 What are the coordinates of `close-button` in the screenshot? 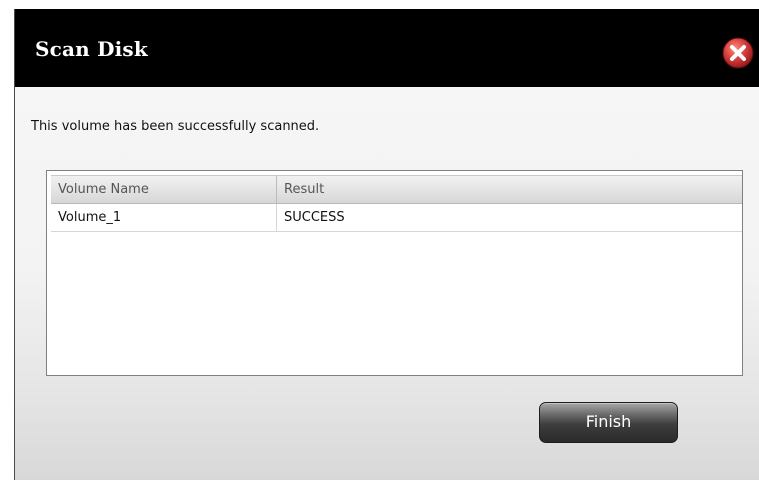 It's located at (738, 53).